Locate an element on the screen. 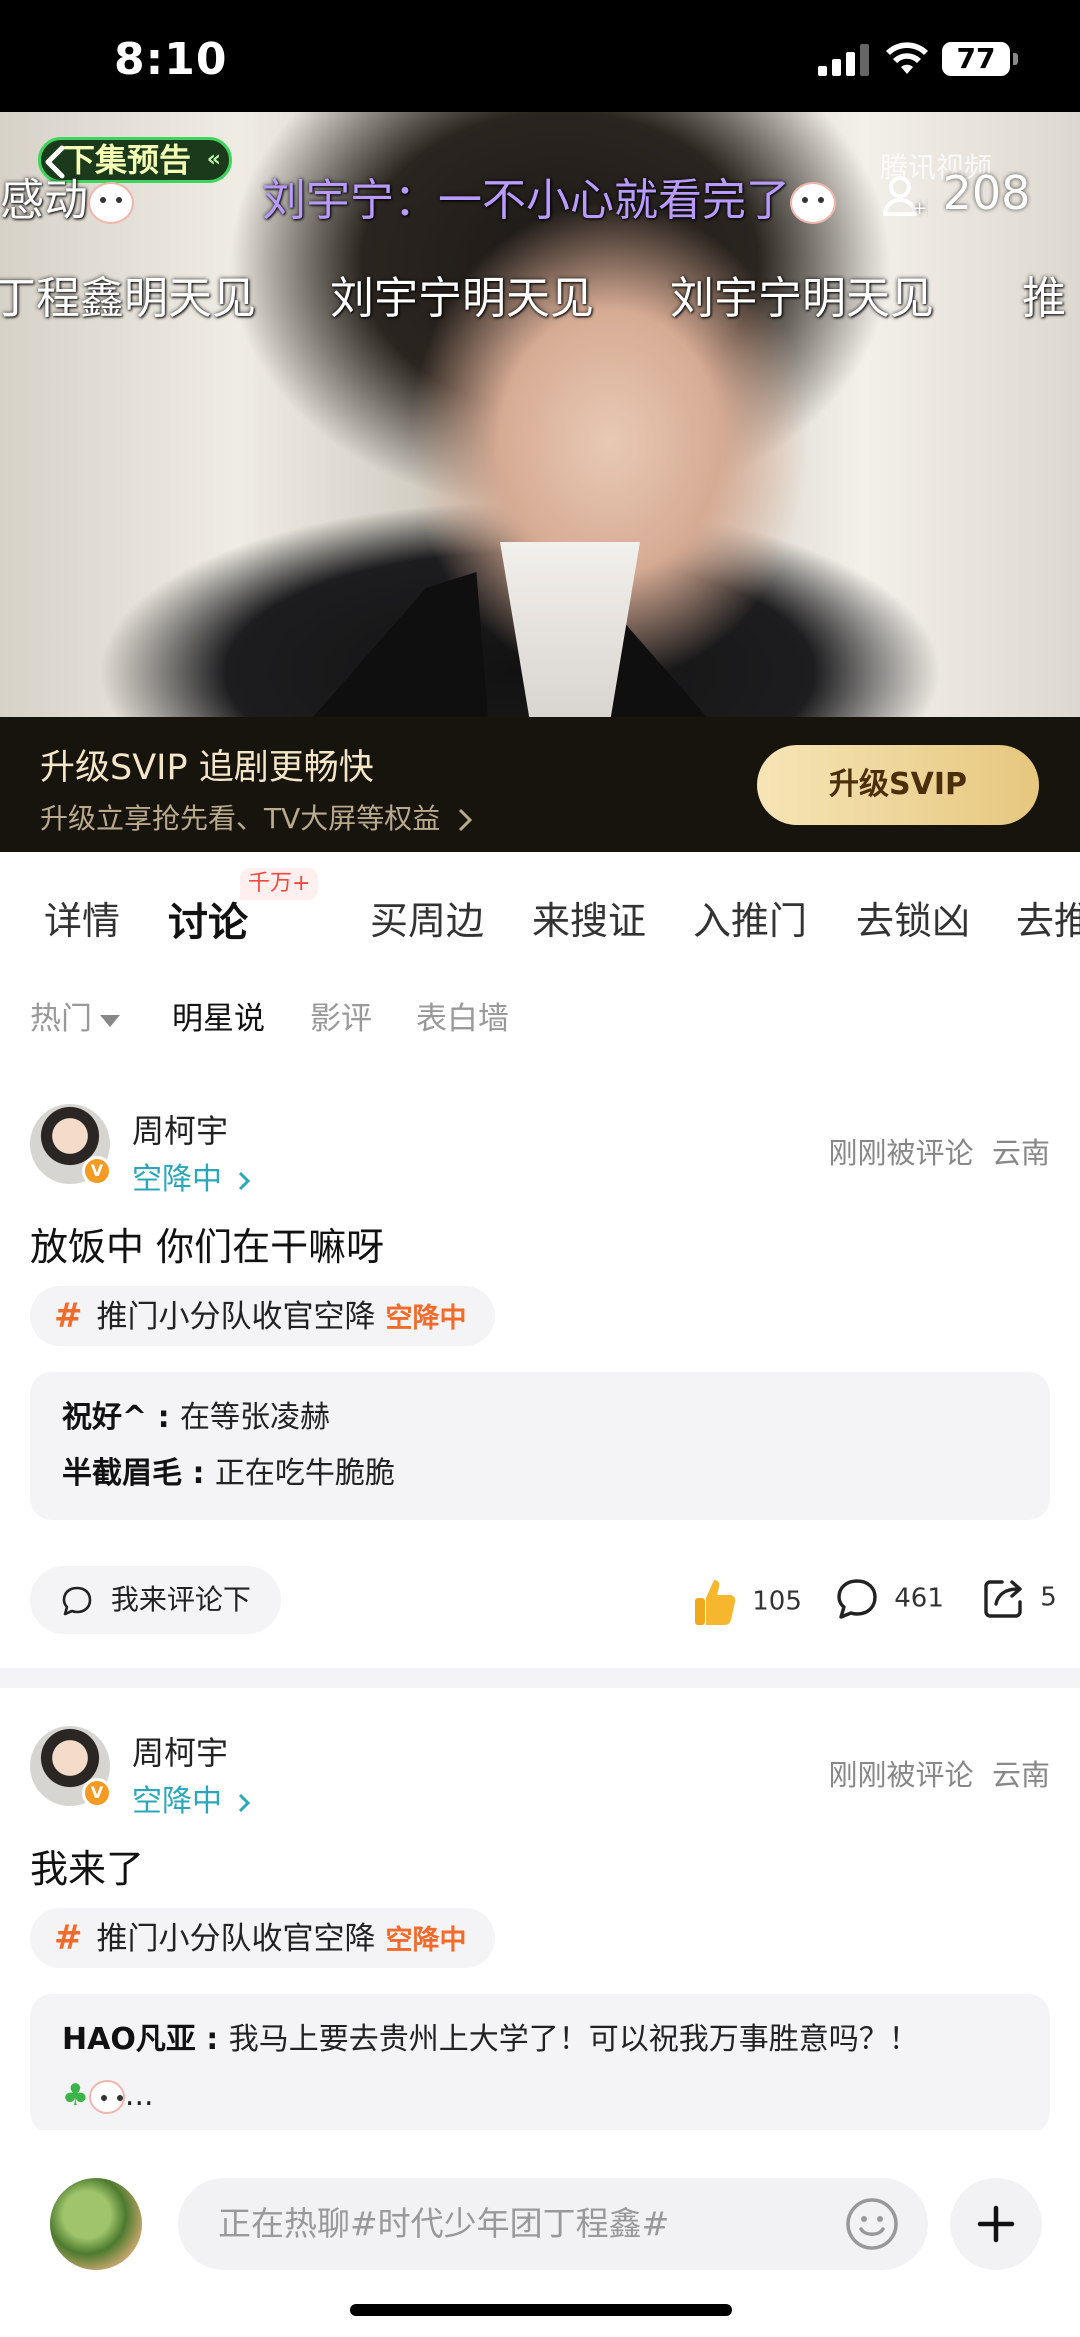 The height and width of the screenshot is (2337, 1080). danmu-comment: 感动 is located at coordinates (67, 196).